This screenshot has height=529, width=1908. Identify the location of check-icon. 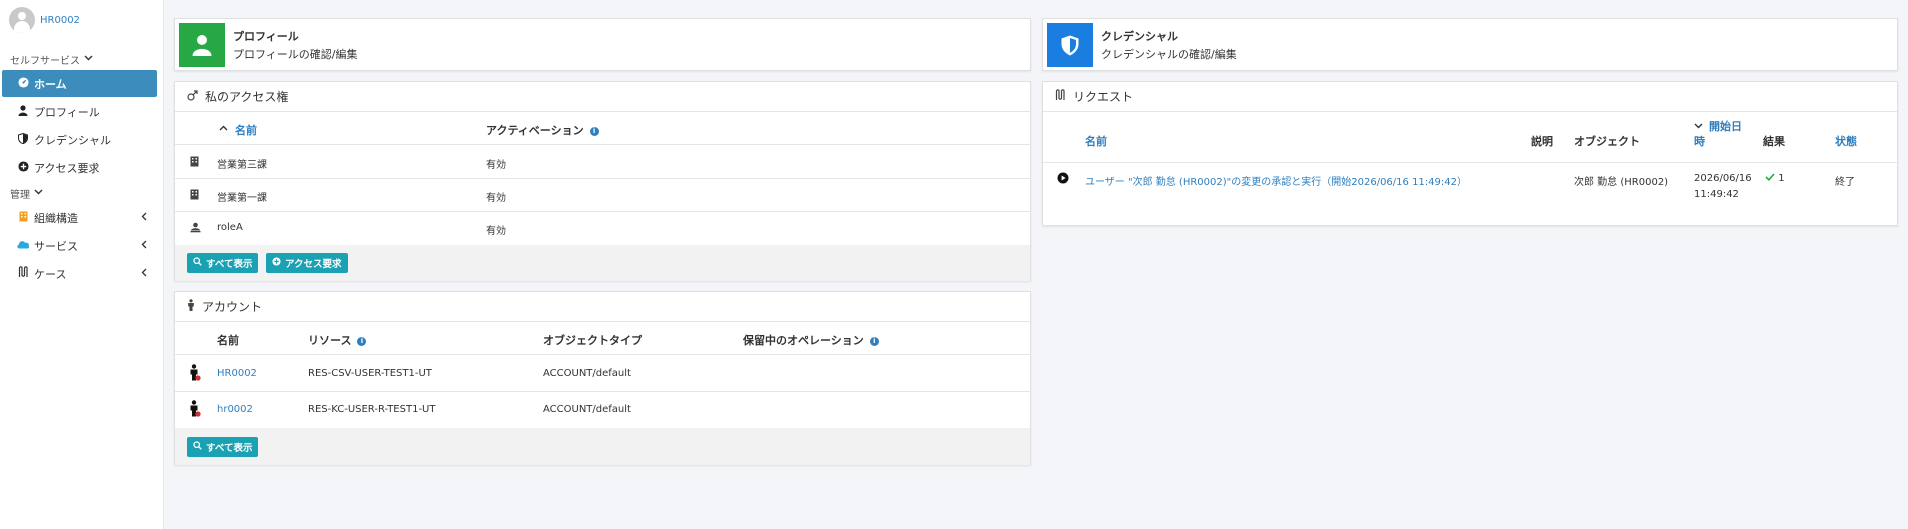
(1771, 178).